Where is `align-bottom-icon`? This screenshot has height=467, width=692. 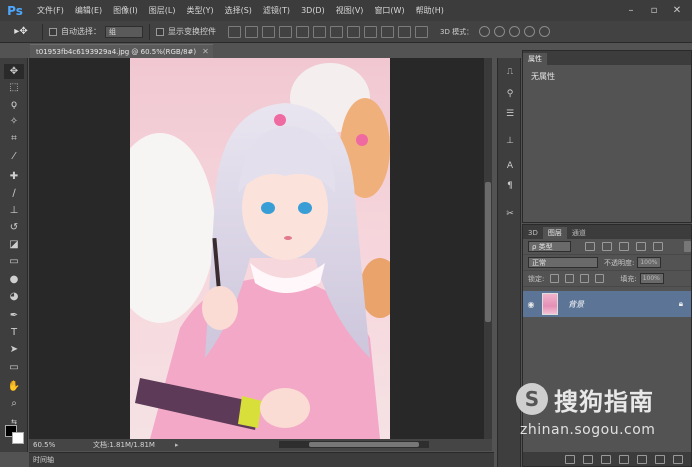 align-bottom-icon is located at coordinates (268, 31).